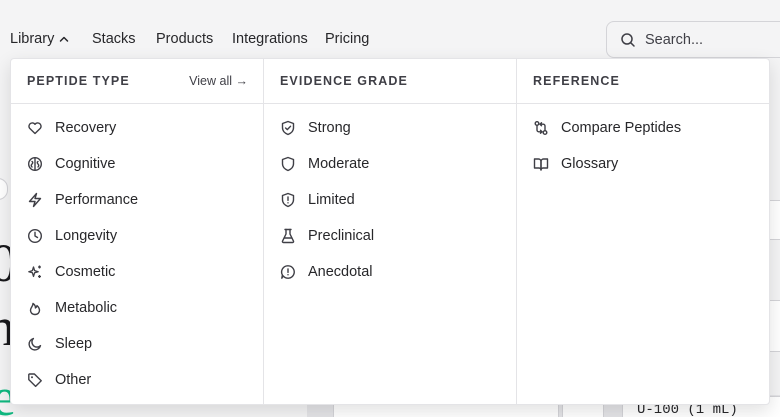  What do you see at coordinates (621, 128) in the screenshot?
I see `menu-item-label: Compare Peptides` at bounding box center [621, 128].